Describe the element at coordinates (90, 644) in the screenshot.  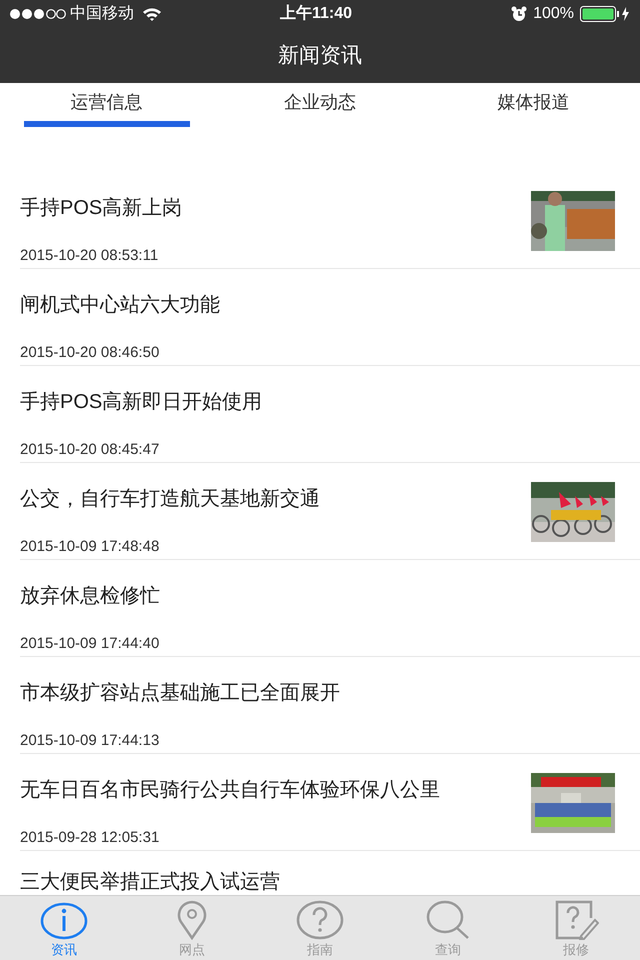
I see `news-date: 2015-10-09 17:44:40` at that location.